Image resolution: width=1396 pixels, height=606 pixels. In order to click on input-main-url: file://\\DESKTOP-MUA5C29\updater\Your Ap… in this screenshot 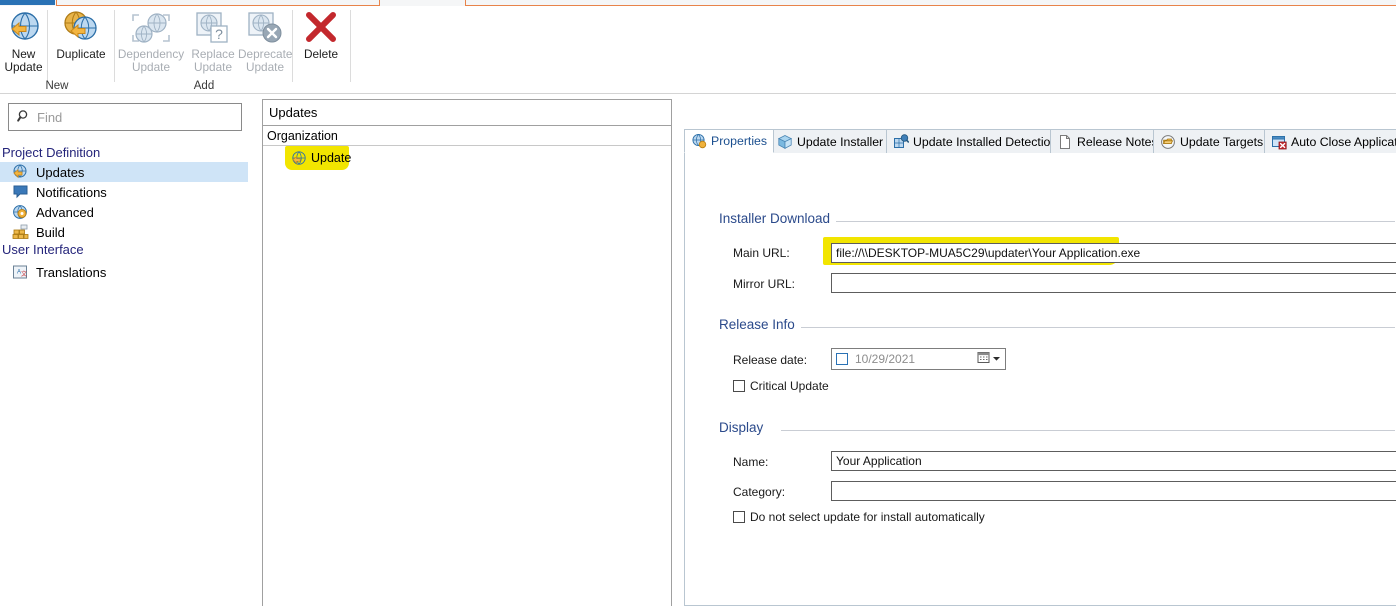, I will do `click(1113, 253)`.